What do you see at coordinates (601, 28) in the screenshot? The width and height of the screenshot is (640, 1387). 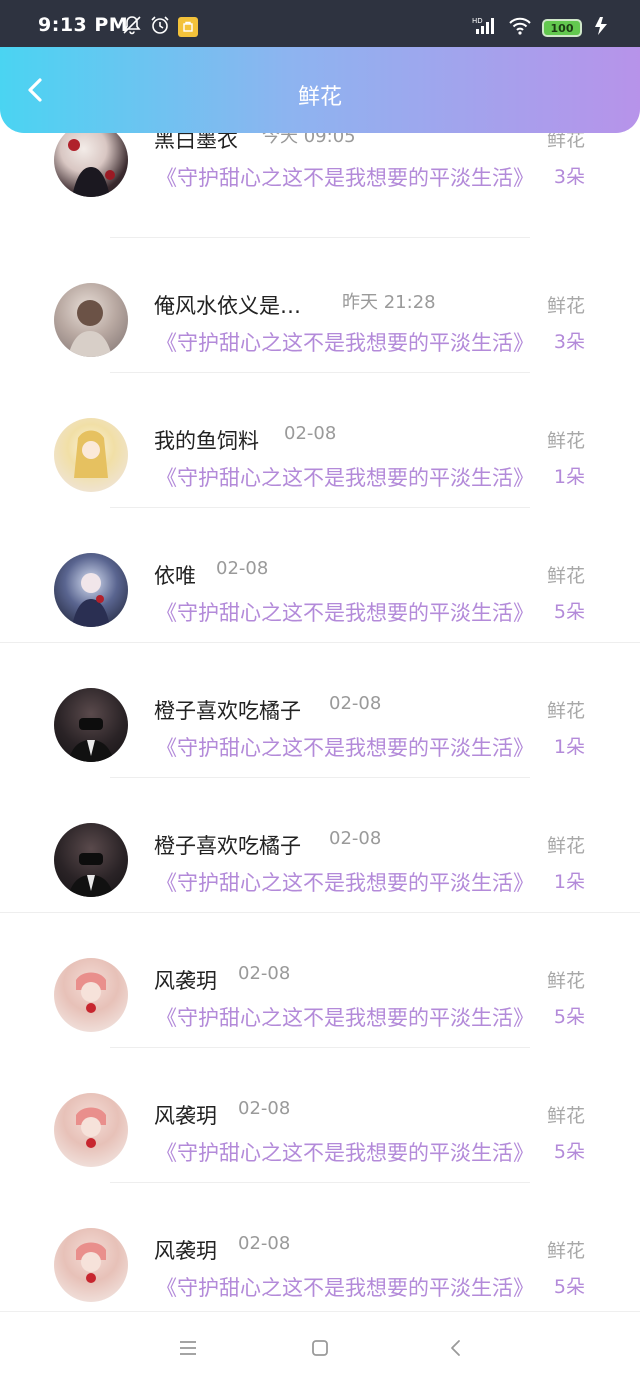 I see `charging-icon` at bounding box center [601, 28].